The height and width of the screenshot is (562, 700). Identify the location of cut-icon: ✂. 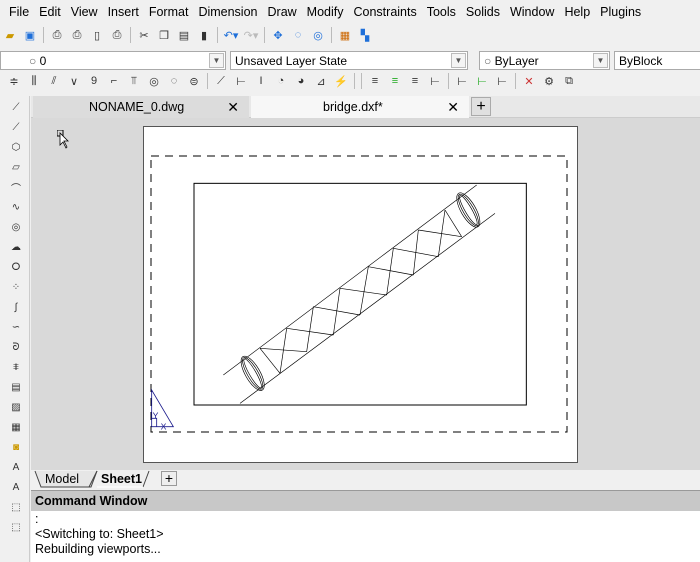
(144, 35).